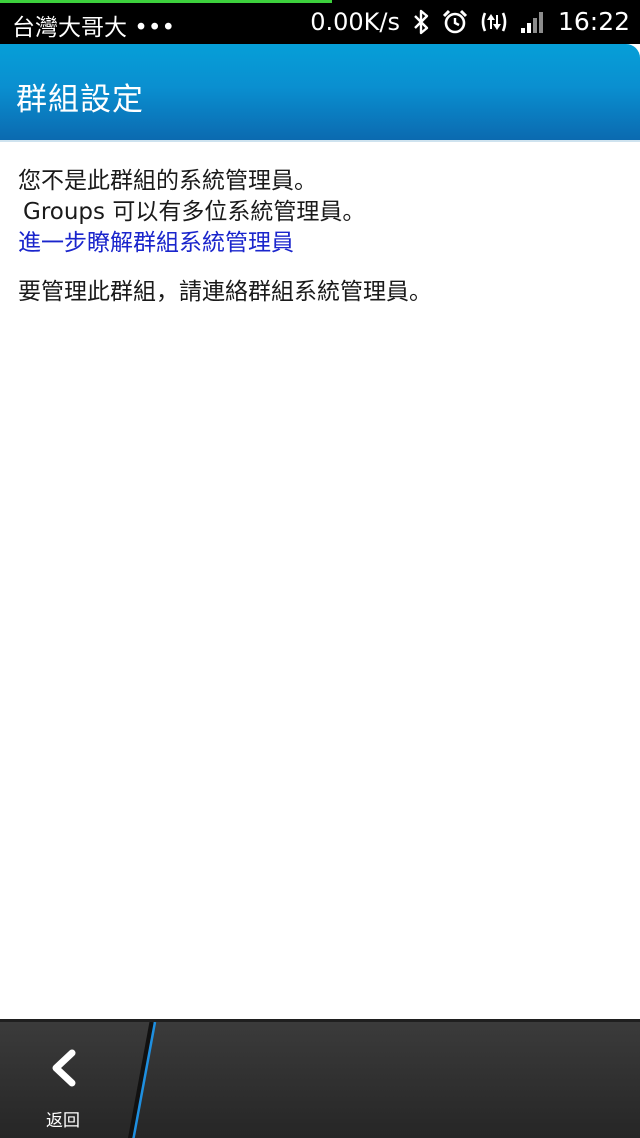 This screenshot has height=1138, width=640. Describe the element at coordinates (320, 93) in the screenshot. I see `app-header: 群組設定` at that location.